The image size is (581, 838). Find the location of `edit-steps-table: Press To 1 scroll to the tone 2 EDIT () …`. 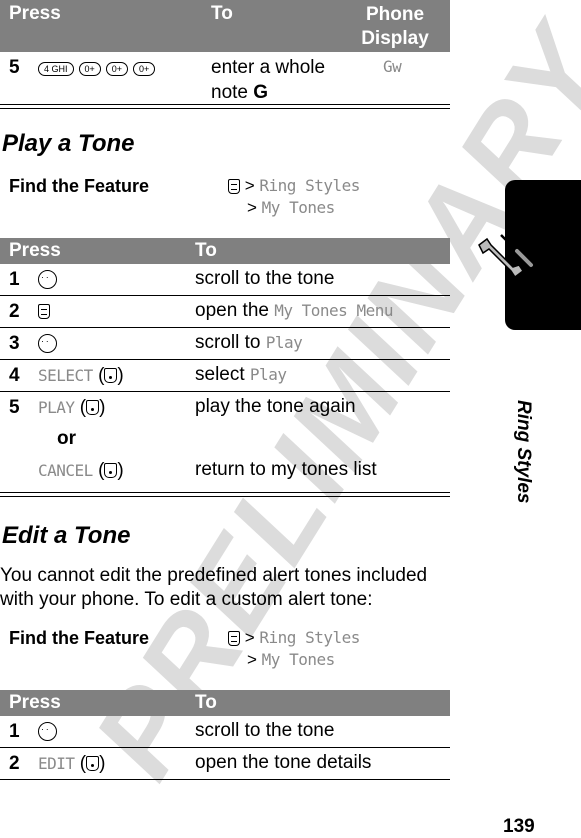

edit-steps-table: Press To 1 scroll to the tone 2 EDIT () … is located at coordinates (225, 735).